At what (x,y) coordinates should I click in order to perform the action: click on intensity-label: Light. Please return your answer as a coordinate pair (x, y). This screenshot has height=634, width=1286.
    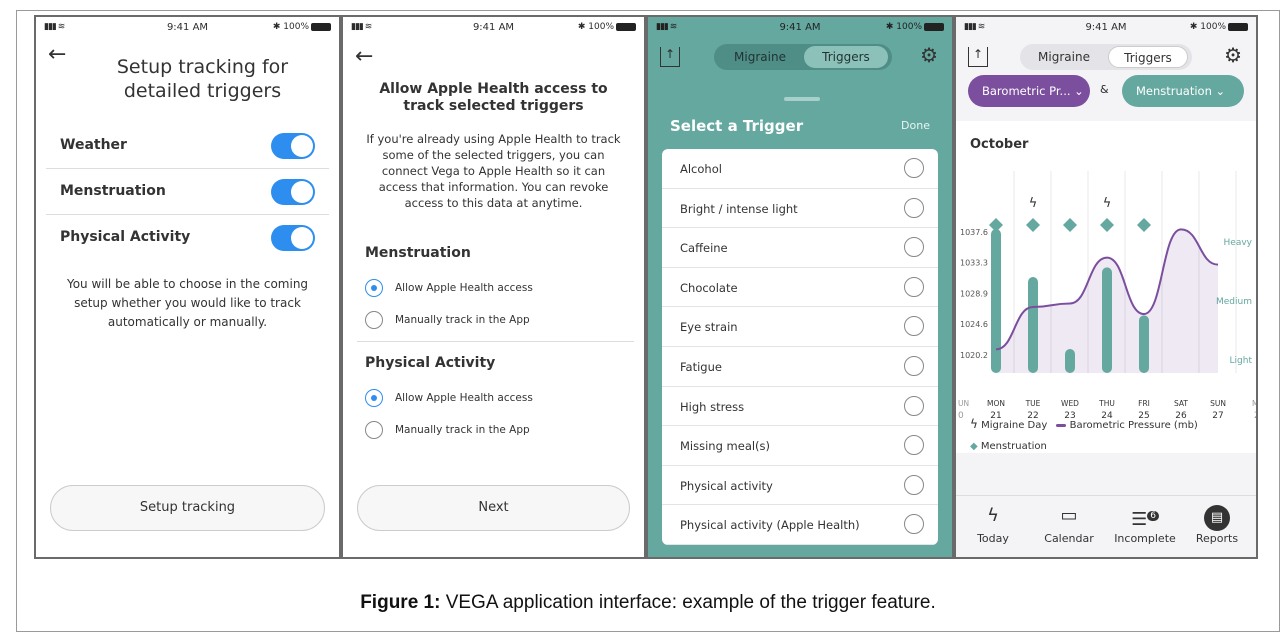
    Looking at the image, I should click on (1241, 361).